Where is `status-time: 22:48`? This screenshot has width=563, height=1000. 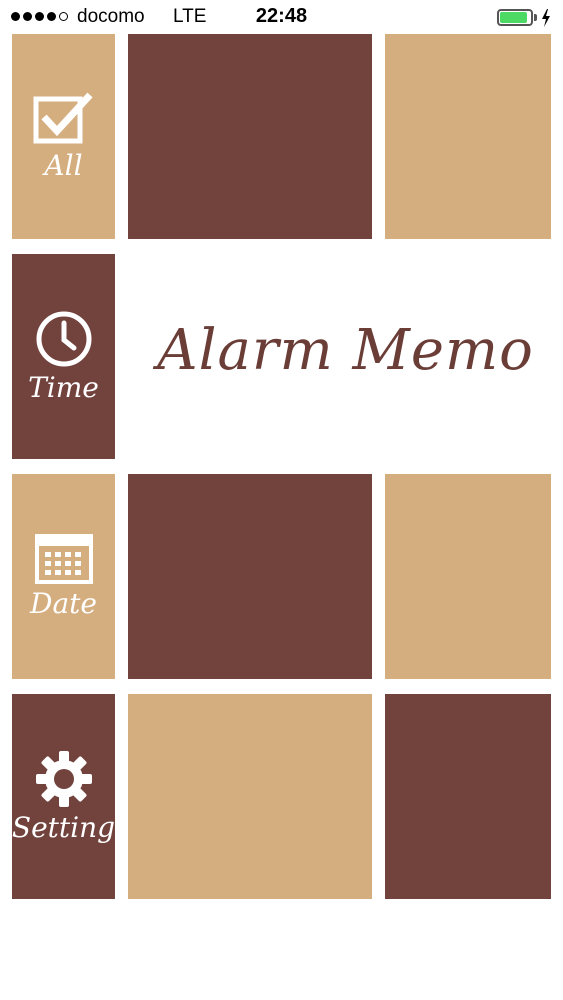 status-time: 22:48 is located at coordinates (281, 16).